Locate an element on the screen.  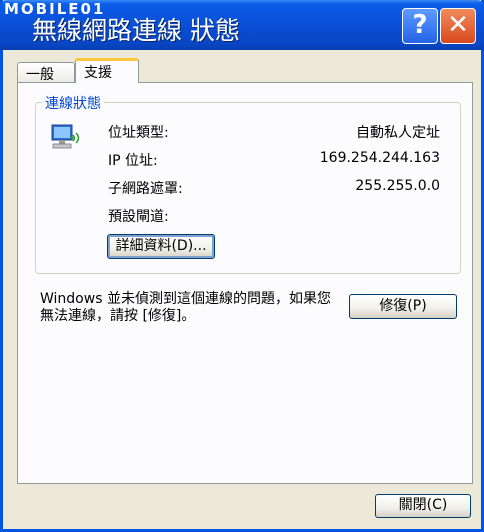
close-window-button: ✕ is located at coordinates (458, 26).